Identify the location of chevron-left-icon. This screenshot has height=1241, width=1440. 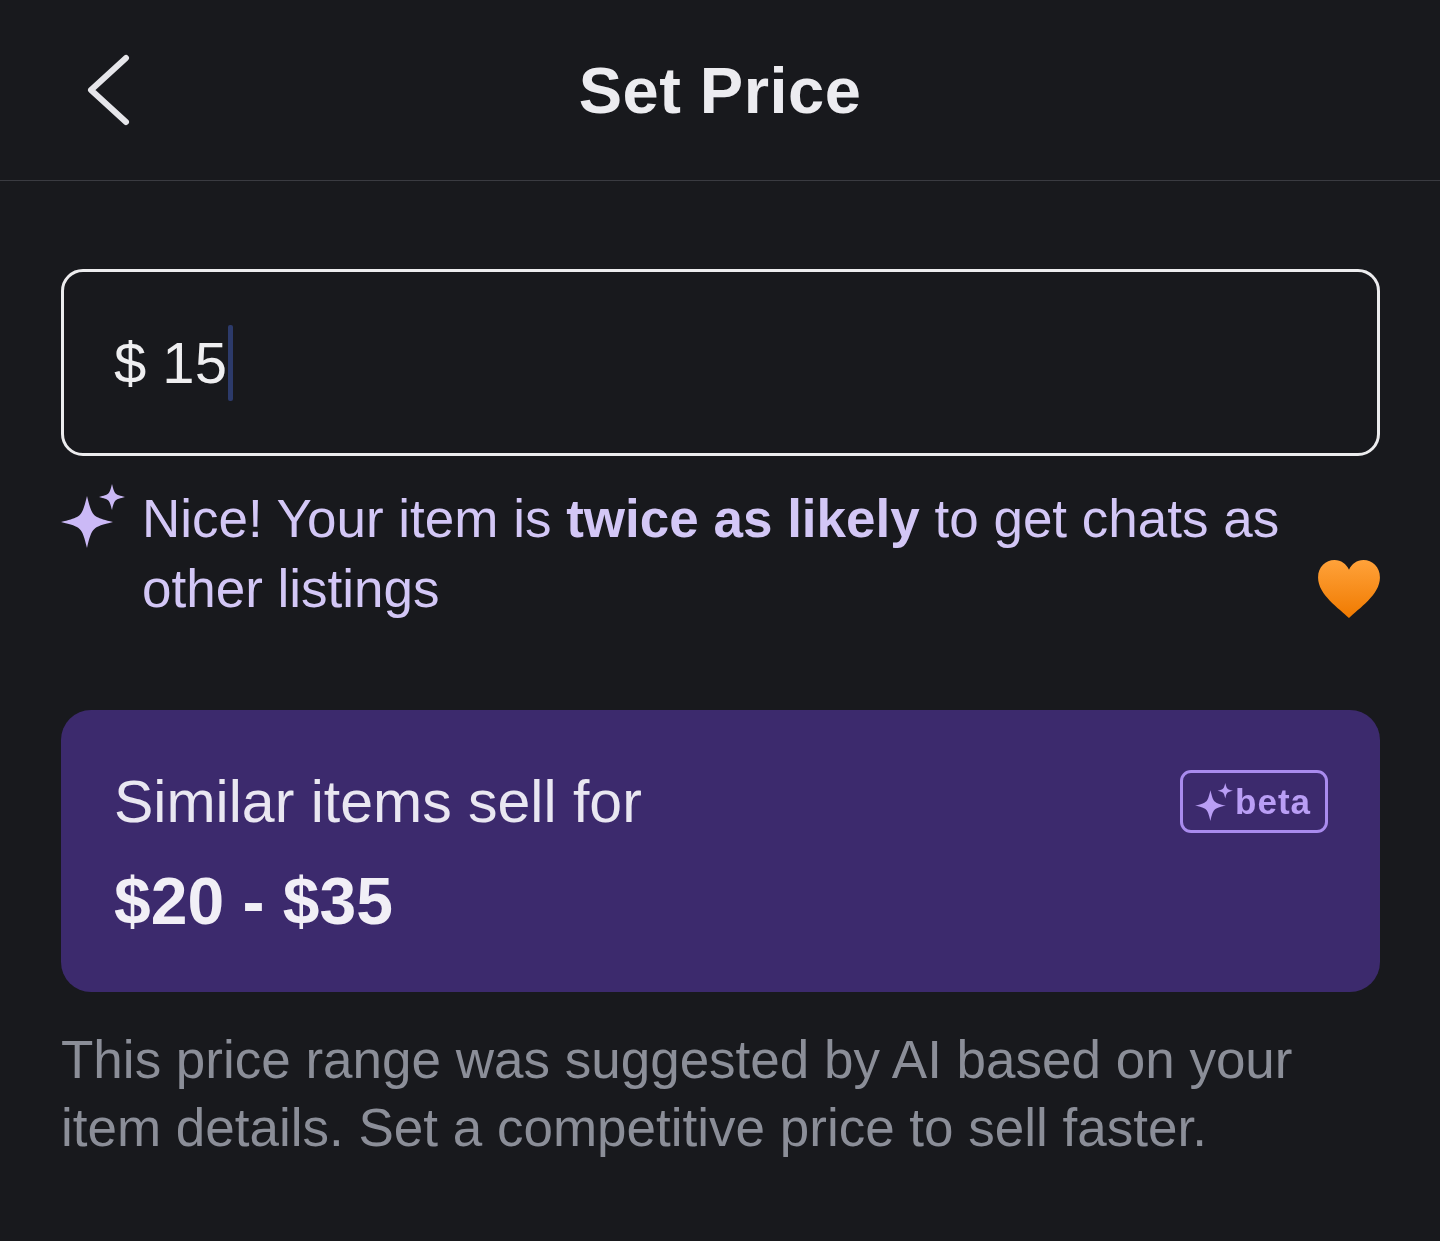
(108, 90).